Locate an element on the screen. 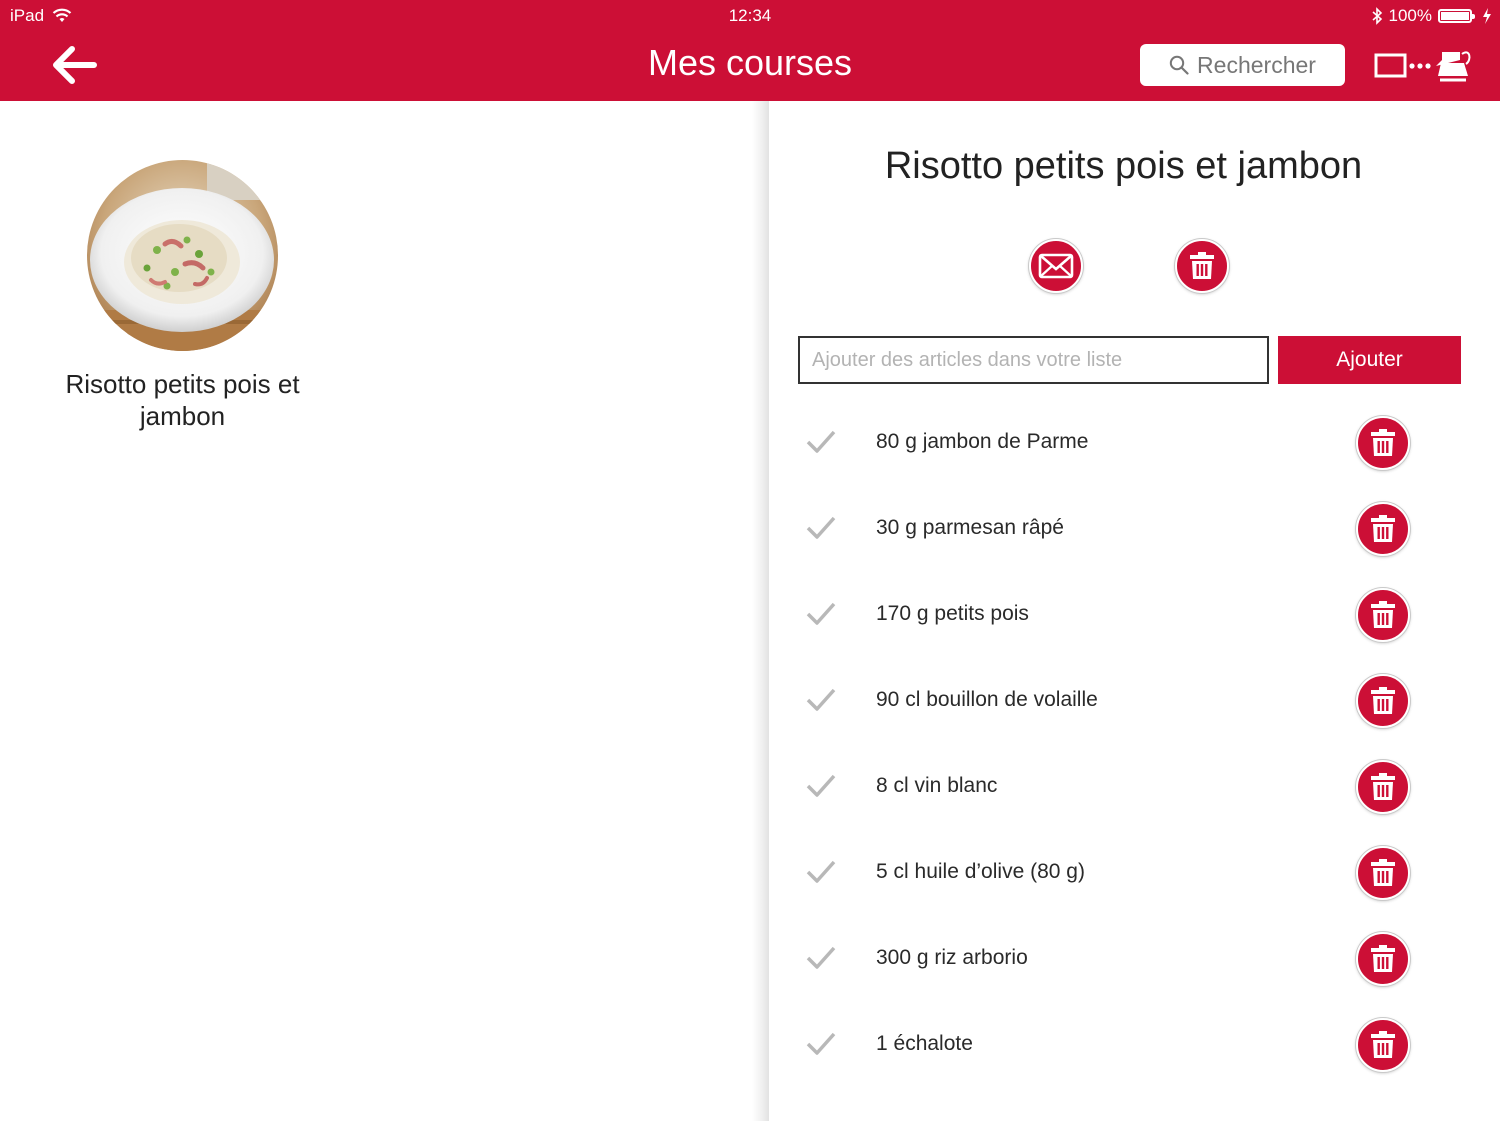  list-item: 300 g riz arborio is located at coordinates (1148, 959).